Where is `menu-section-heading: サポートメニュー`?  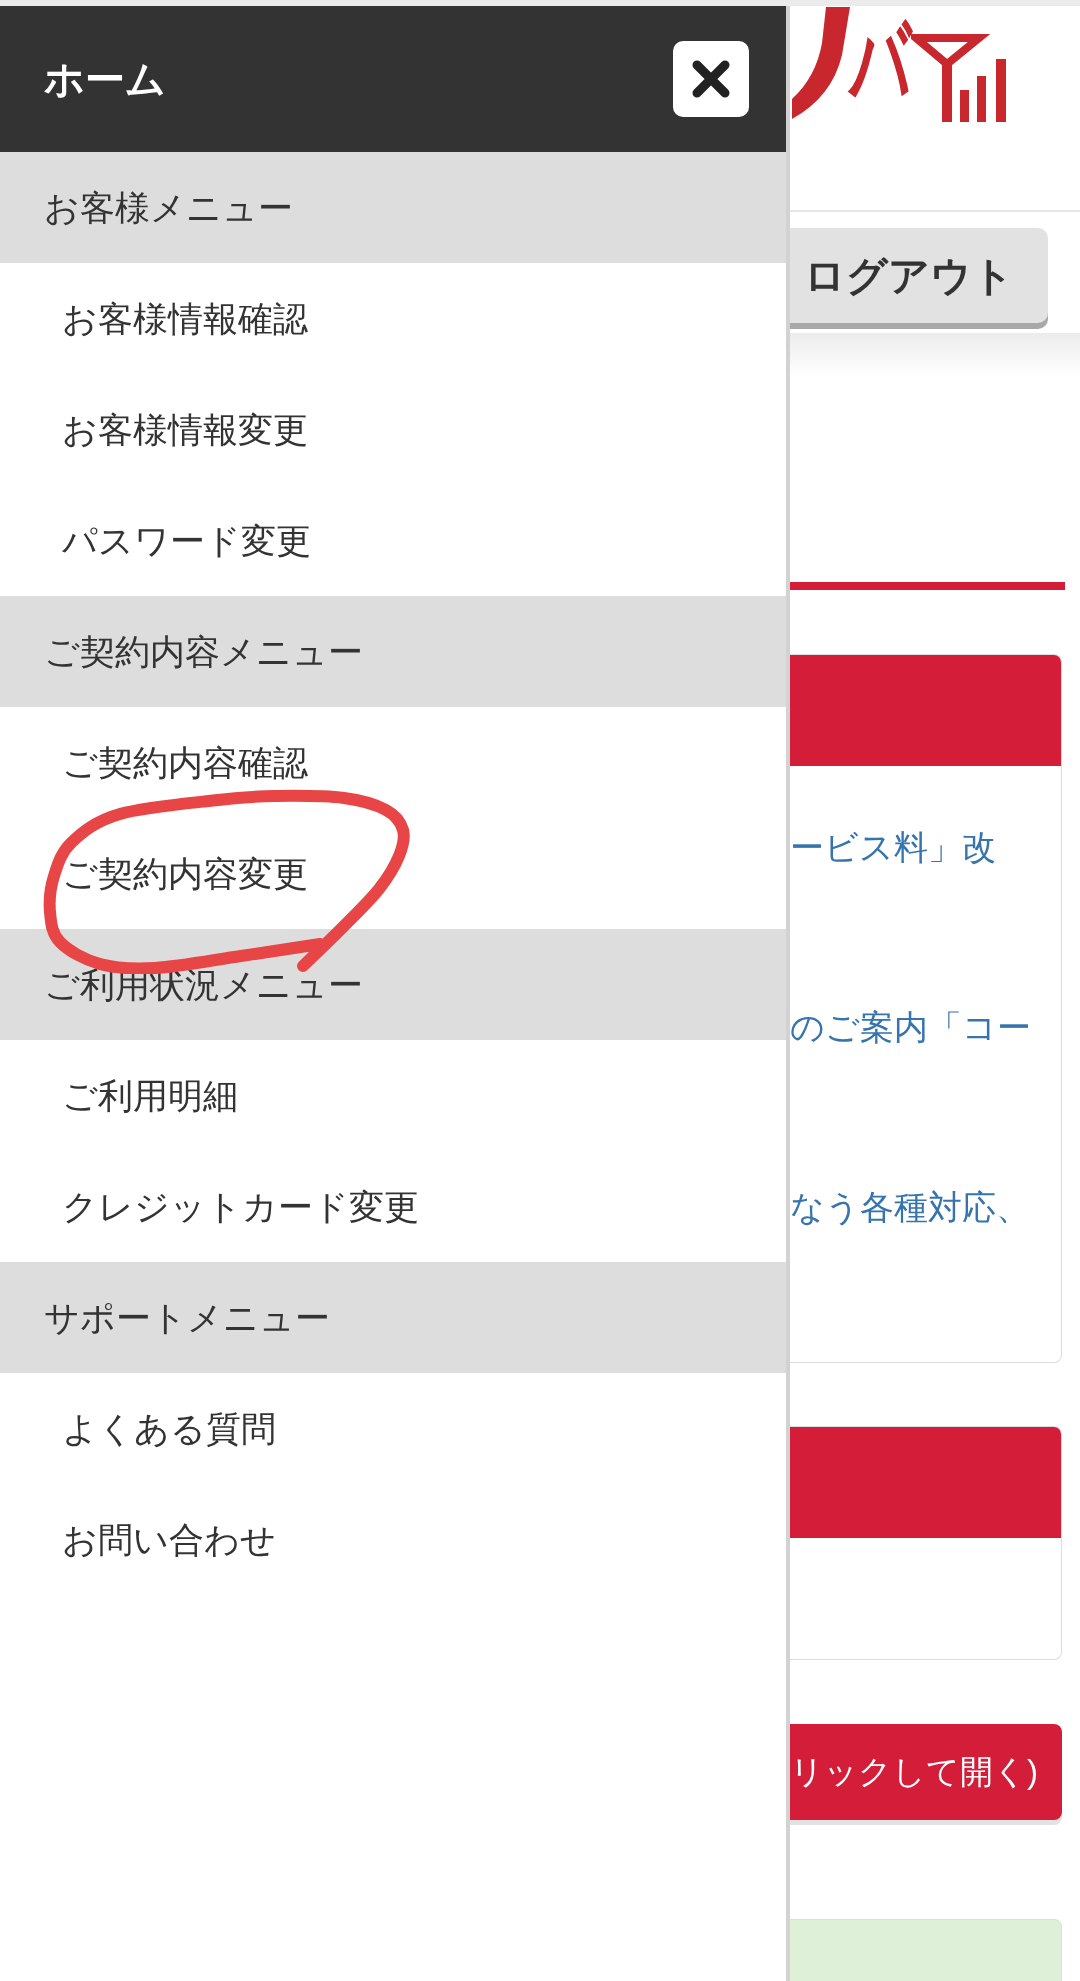 menu-section-heading: サポートメニュー is located at coordinates (393, 1317).